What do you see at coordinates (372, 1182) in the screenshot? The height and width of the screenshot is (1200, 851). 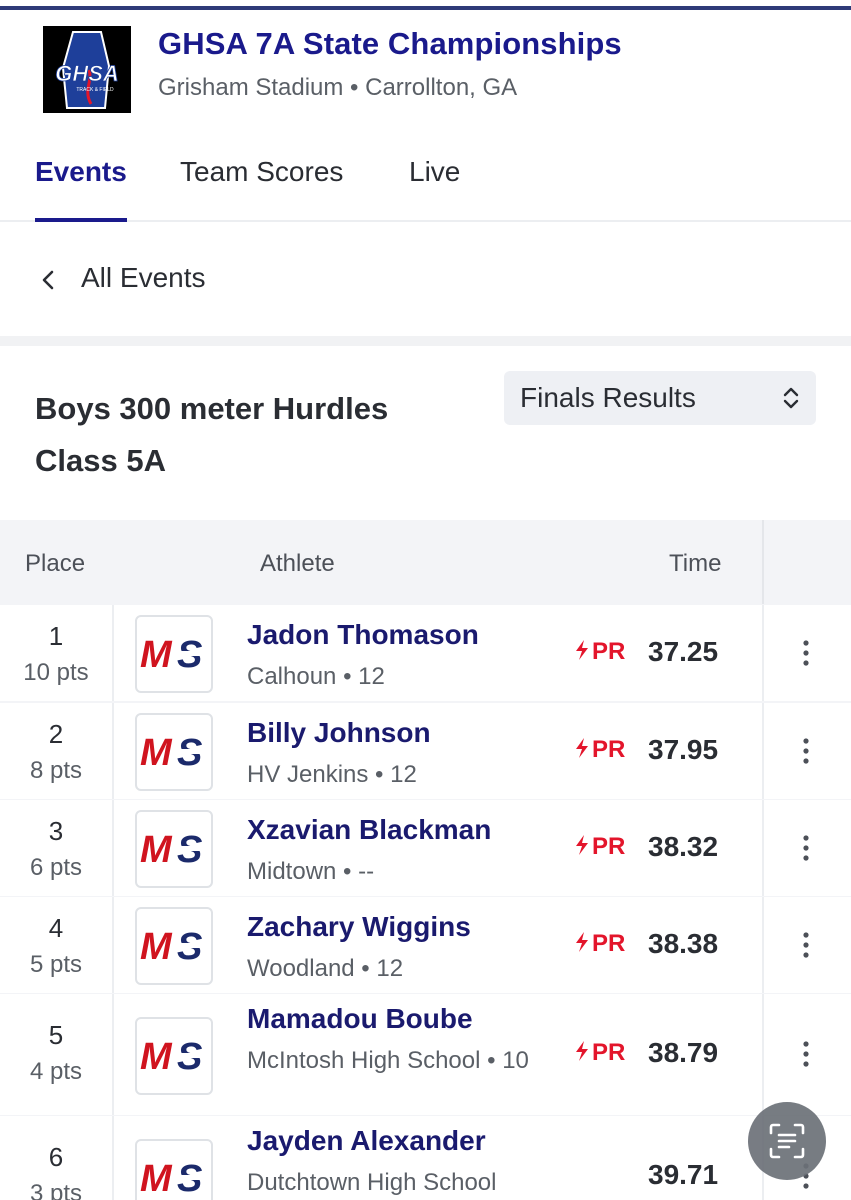 I see `athlete-team: Dutchtown High School` at bounding box center [372, 1182].